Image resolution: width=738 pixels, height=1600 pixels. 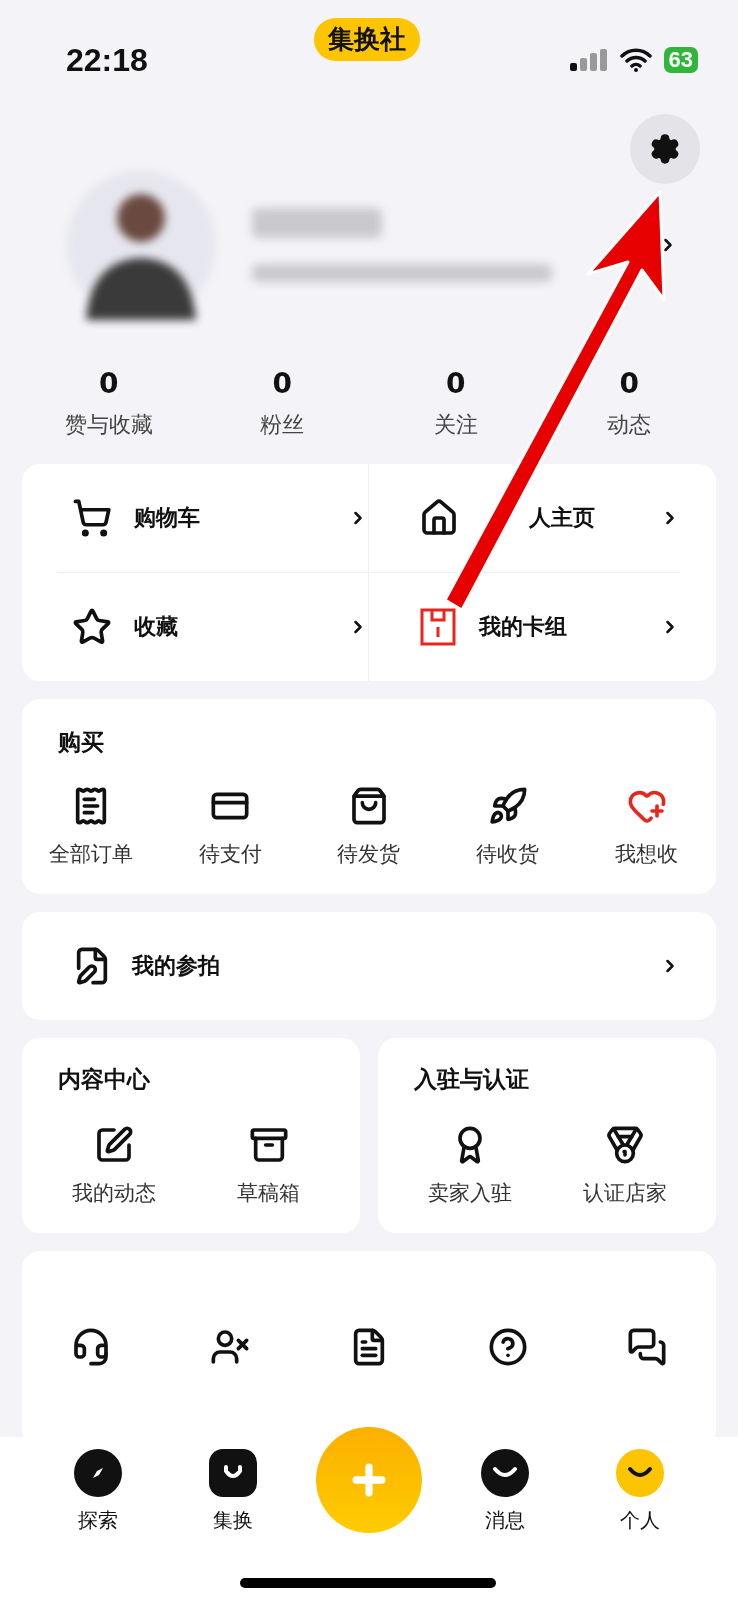 I want to click on smile-icon, so click(x=640, y=1473).